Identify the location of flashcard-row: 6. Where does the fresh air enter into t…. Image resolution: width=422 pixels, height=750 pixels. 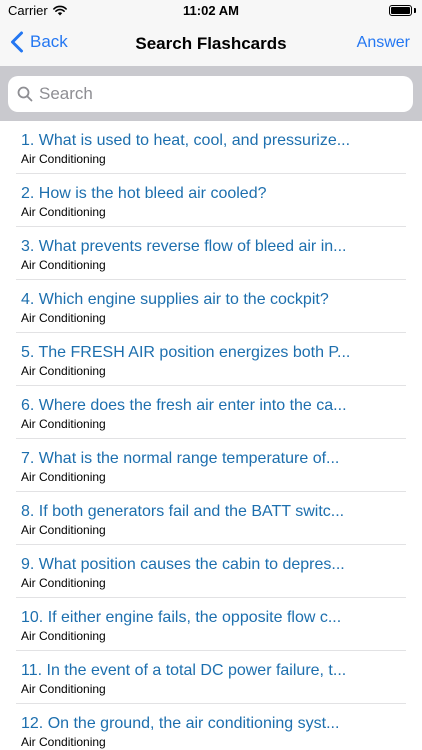
(211, 412).